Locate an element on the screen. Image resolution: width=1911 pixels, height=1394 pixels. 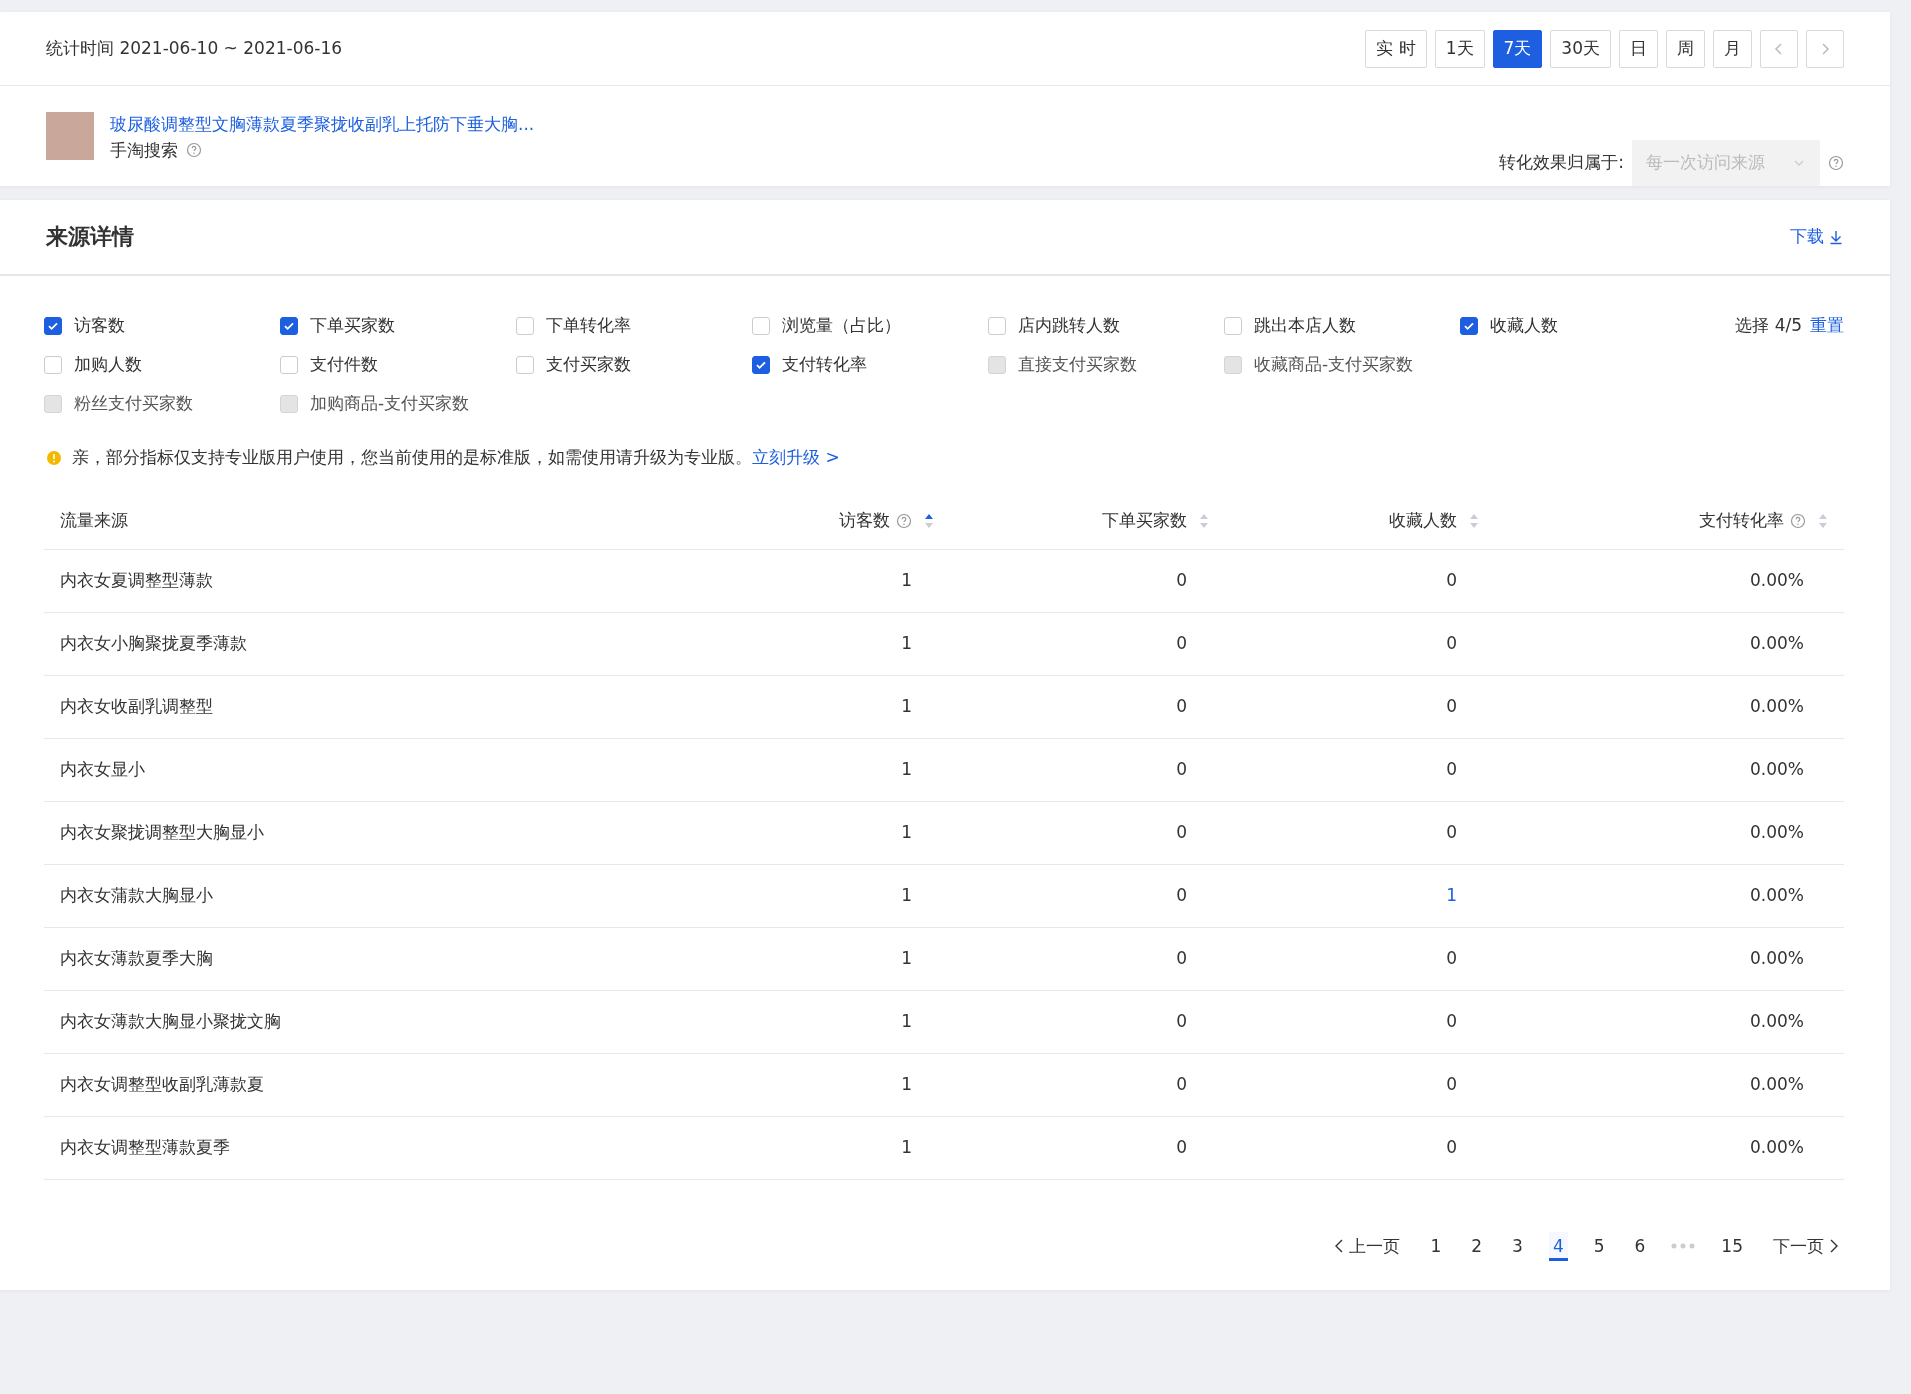
attribution-label: 转化效果归属于: is located at coordinates (1561, 163).